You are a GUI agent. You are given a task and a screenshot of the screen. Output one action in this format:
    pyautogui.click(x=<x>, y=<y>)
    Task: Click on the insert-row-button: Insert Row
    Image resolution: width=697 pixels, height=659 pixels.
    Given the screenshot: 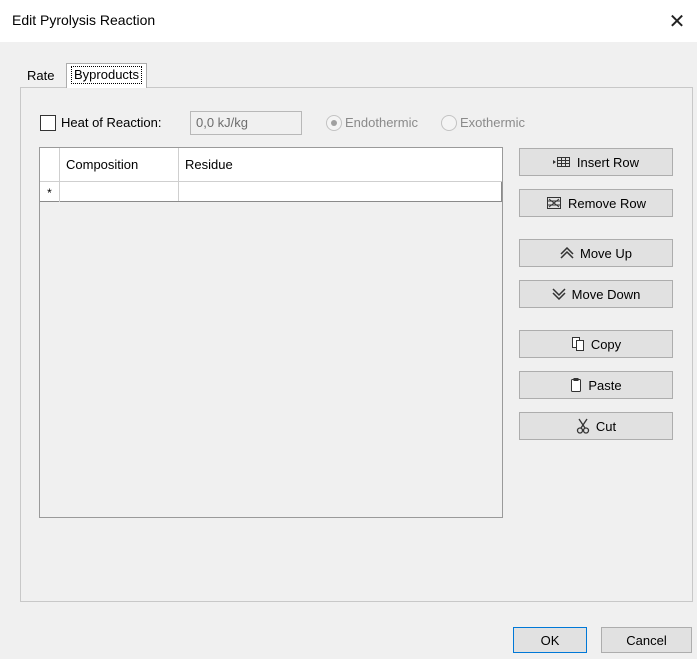 What is the action you would take?
    pyautogui.click(x=596, y=162)
    